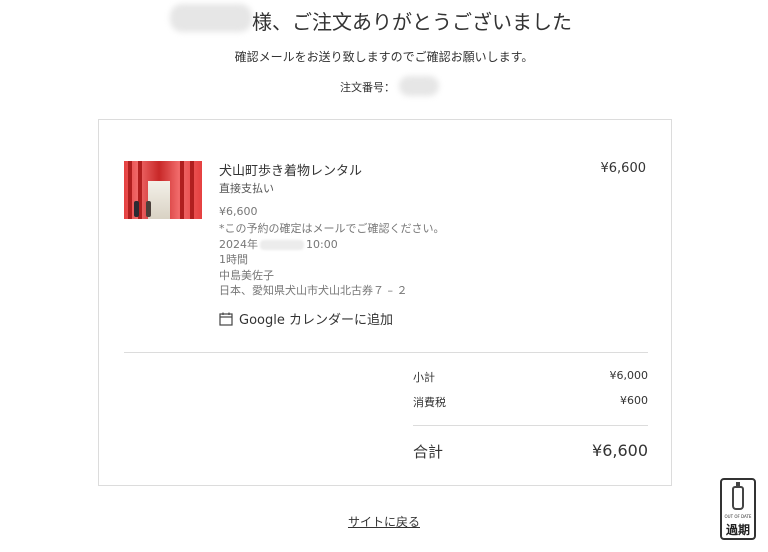 The image size is (768, 552). I want to click on total-row: 合計 ¥6,600, so click(530, 451).